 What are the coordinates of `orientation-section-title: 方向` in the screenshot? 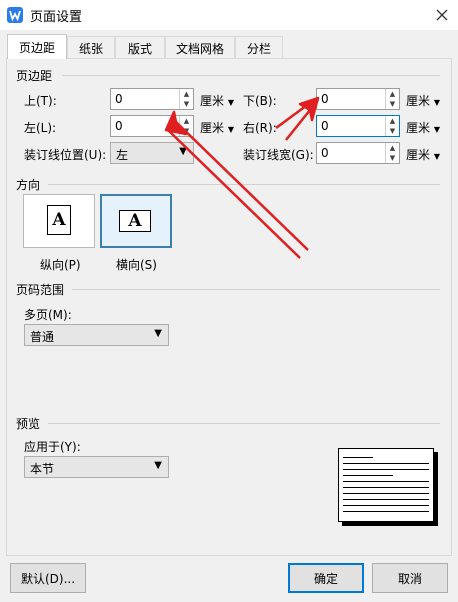 It's located at (28, 185).